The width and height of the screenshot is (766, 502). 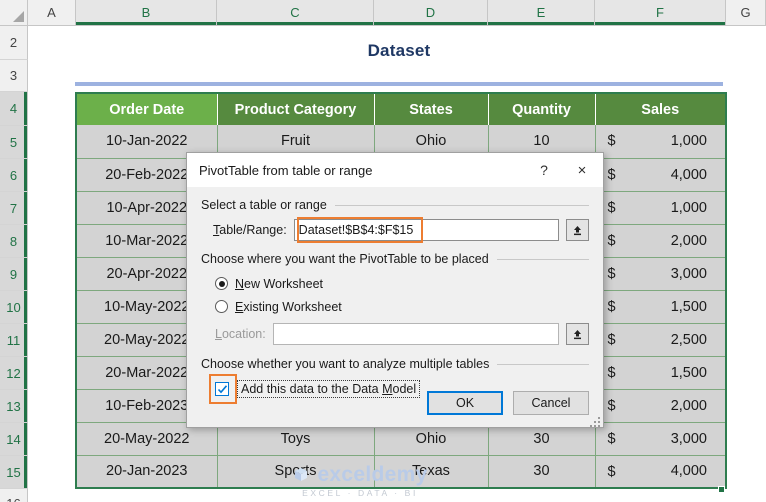 I want to click on collapse-dialog-icon, so click(x=577, y=230).